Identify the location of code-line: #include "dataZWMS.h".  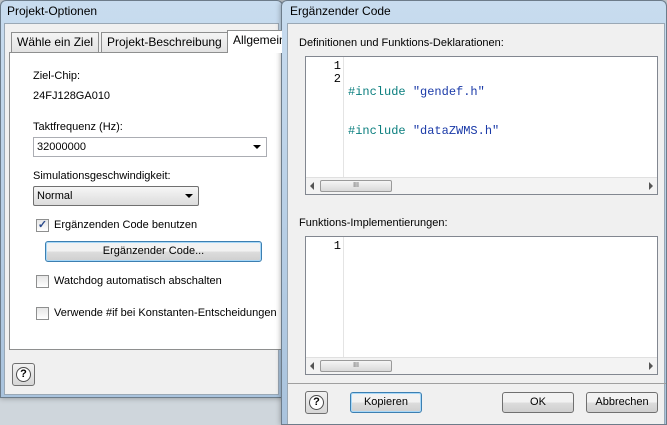
(423, 131).